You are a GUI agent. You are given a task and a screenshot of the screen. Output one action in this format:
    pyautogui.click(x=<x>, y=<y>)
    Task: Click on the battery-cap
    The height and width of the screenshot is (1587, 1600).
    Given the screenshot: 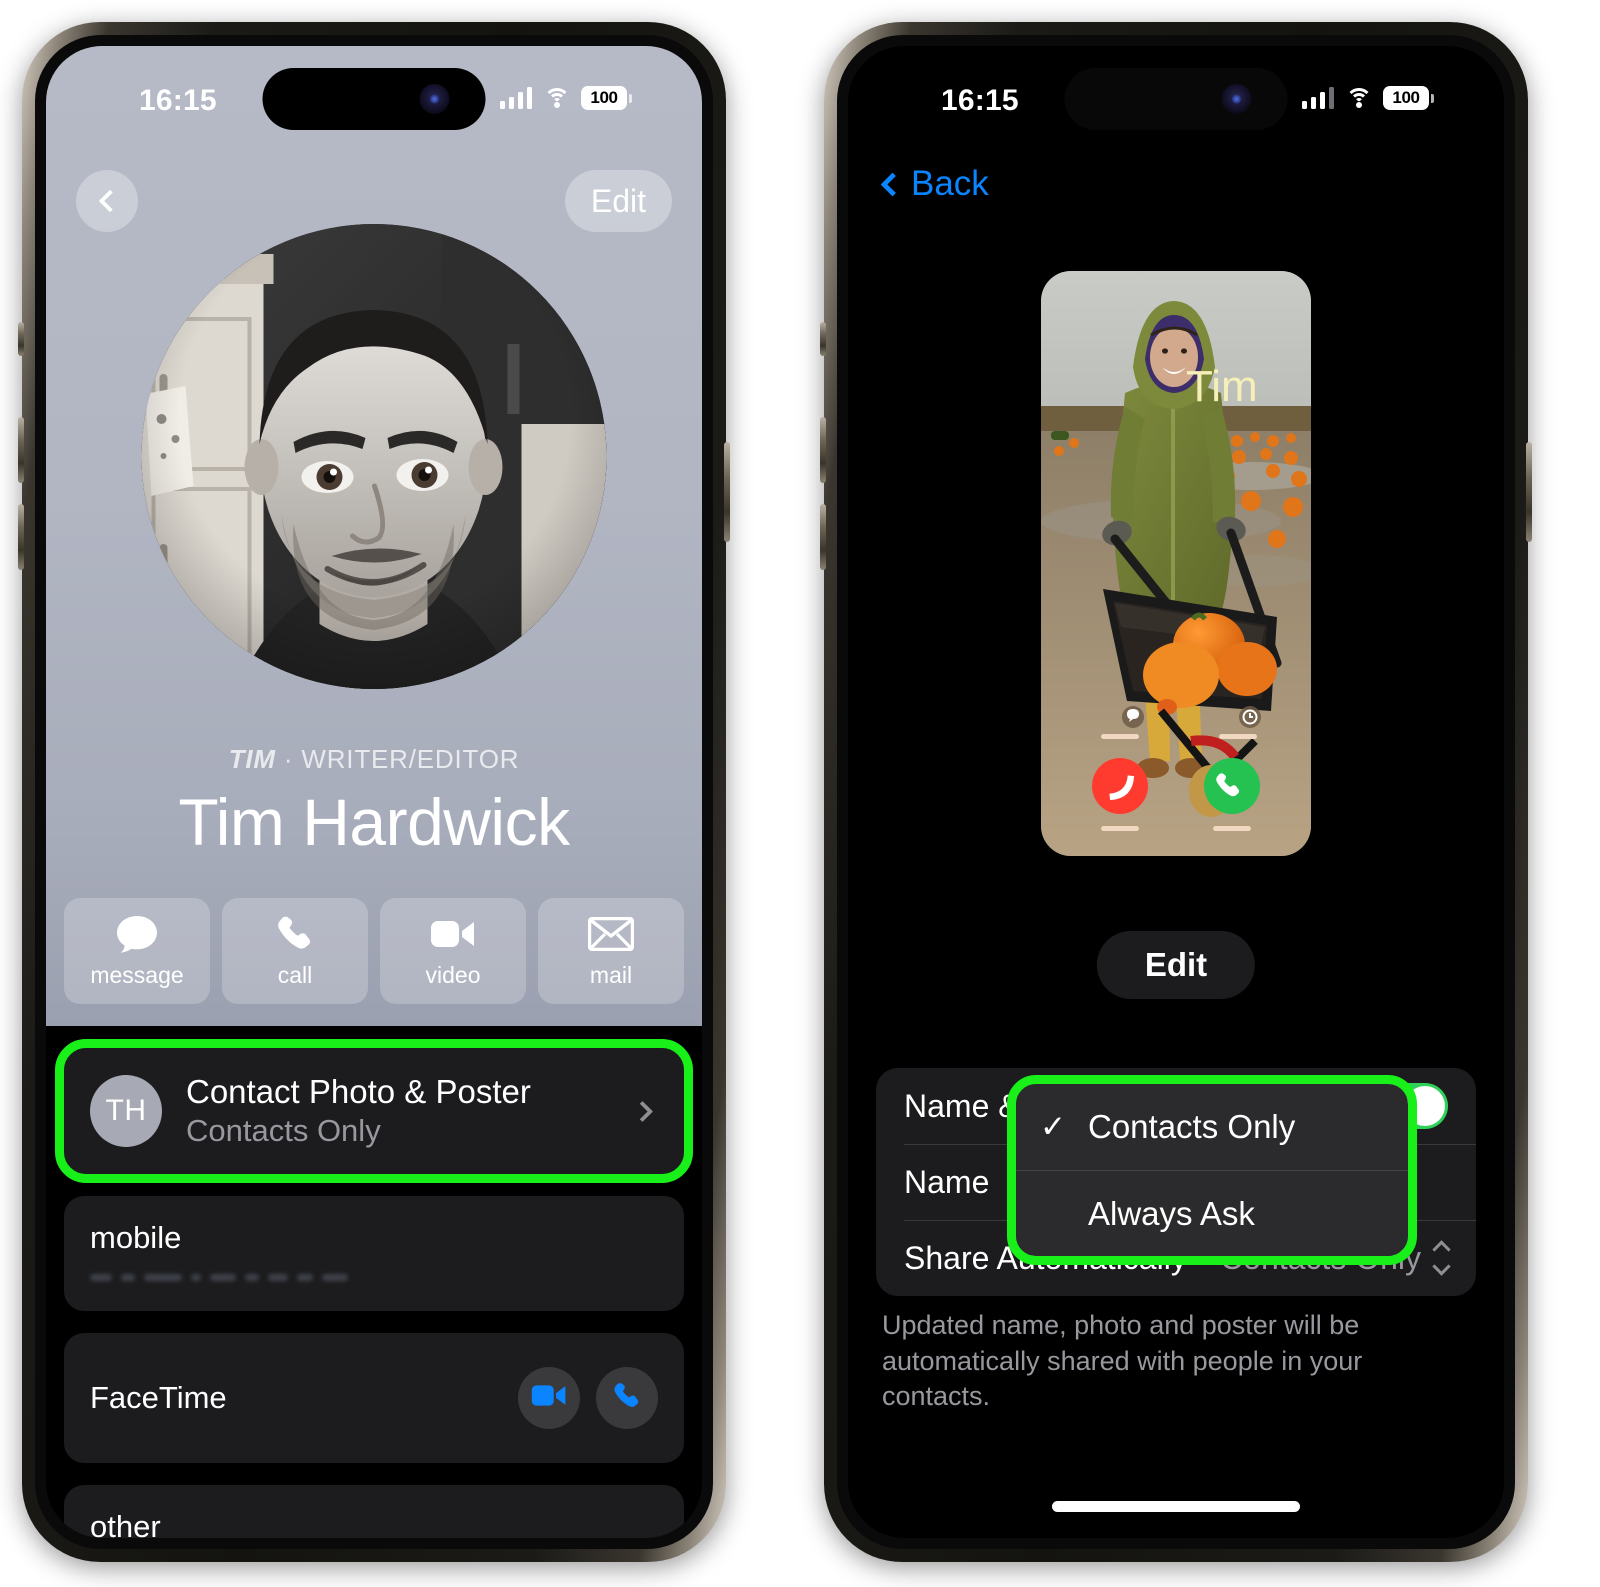 What is the action you would take?
    pyautogui.click(x=1432, y=98)
    